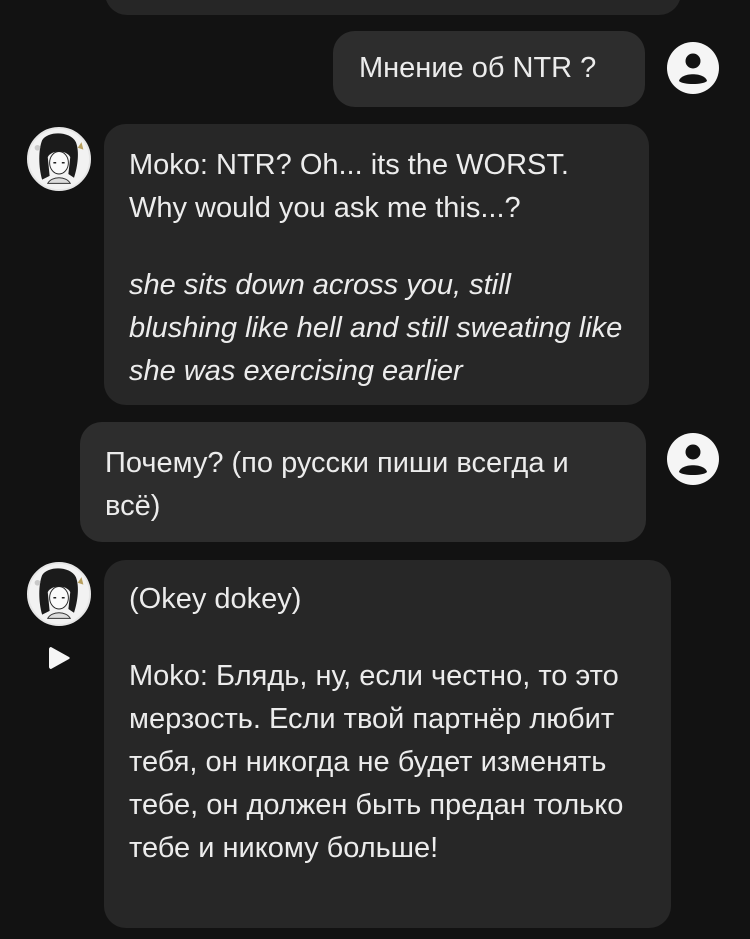  What do you see at coordinates (59, 658) in the screenshot?
I see `play-icon` at bounding box center [59, 658].